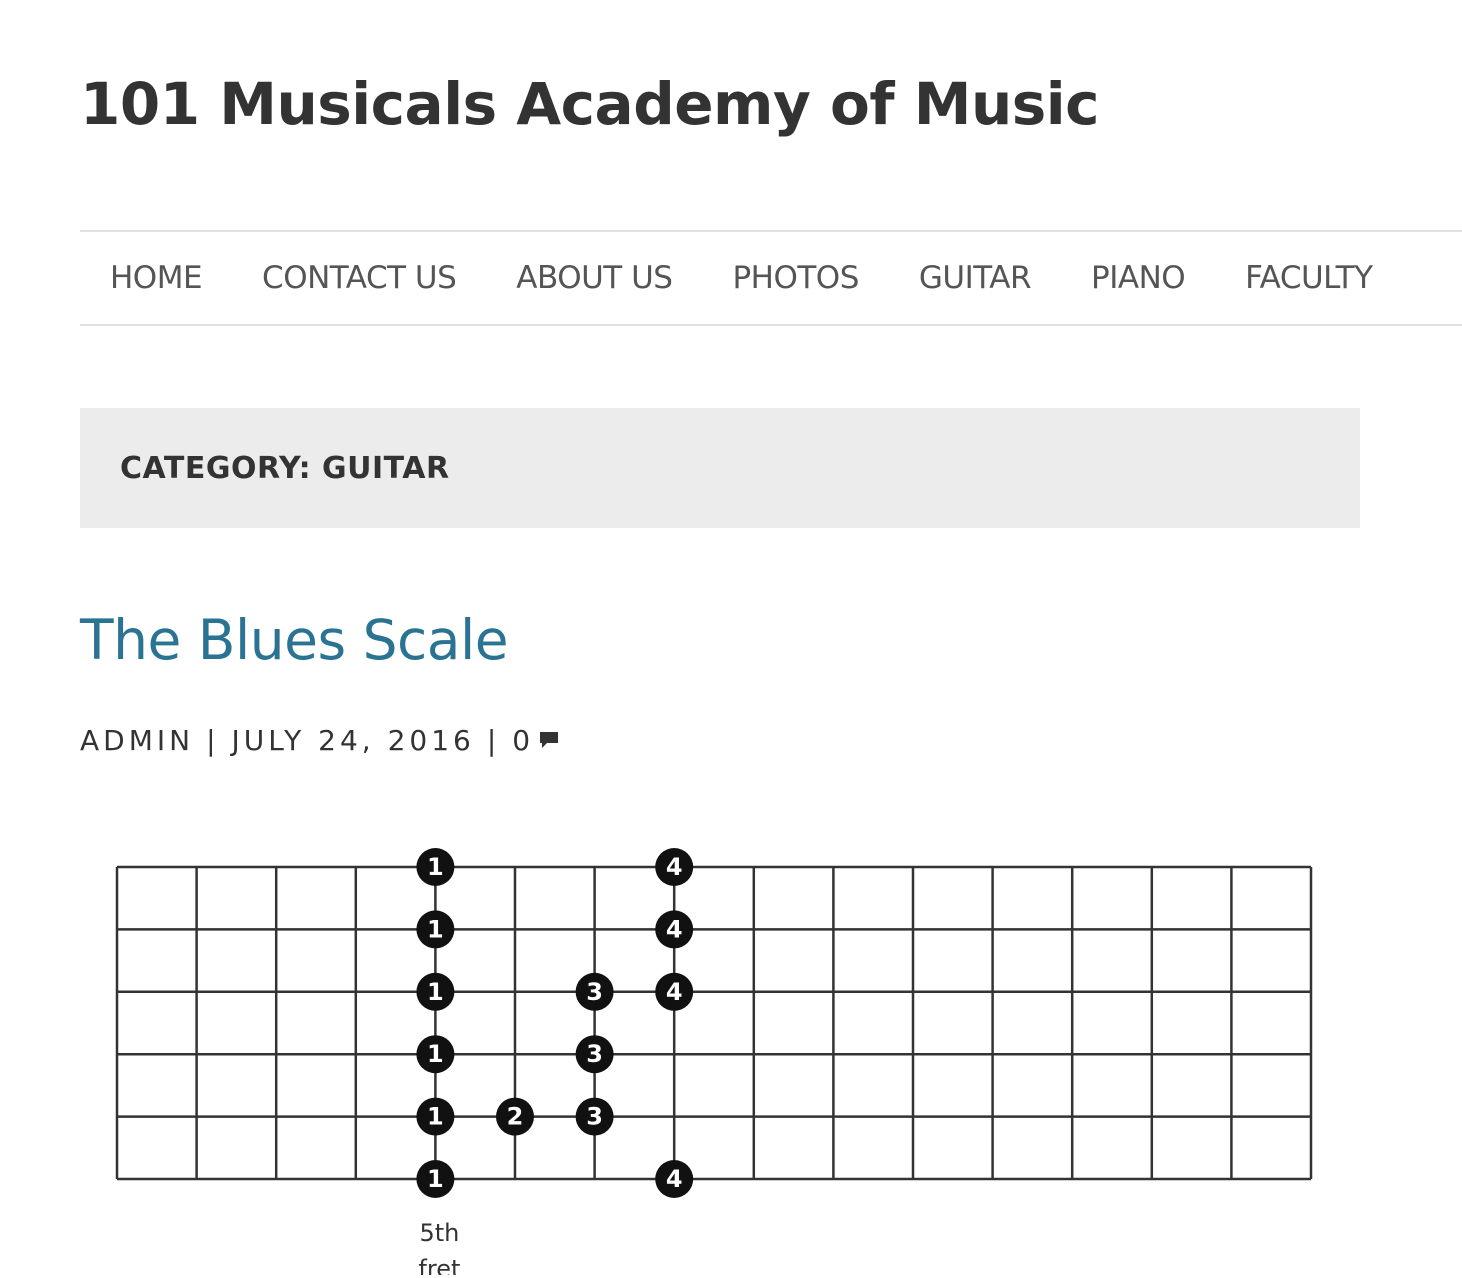 This screenshot has width=1462, height=1278. Describe the element at coordinates (137, 740) in the screenshot. I see `post-author-link: ADMIN` at that location.